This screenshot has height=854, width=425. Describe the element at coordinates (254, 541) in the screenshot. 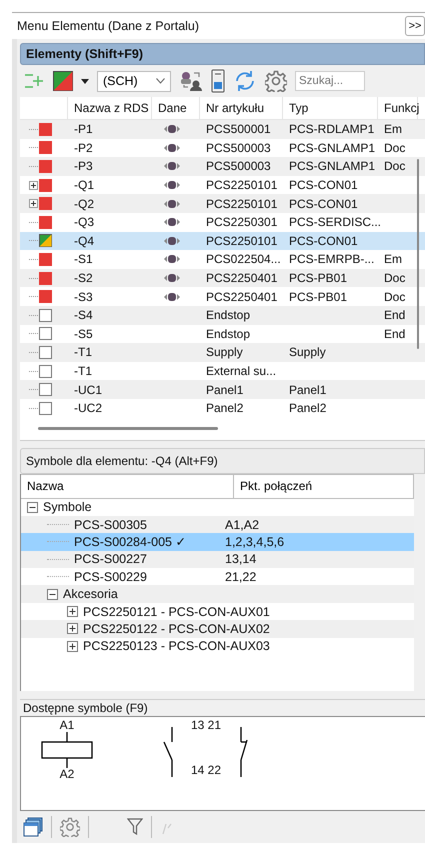

I see `connection-points: 1,2,3,4,5,6` at that location.